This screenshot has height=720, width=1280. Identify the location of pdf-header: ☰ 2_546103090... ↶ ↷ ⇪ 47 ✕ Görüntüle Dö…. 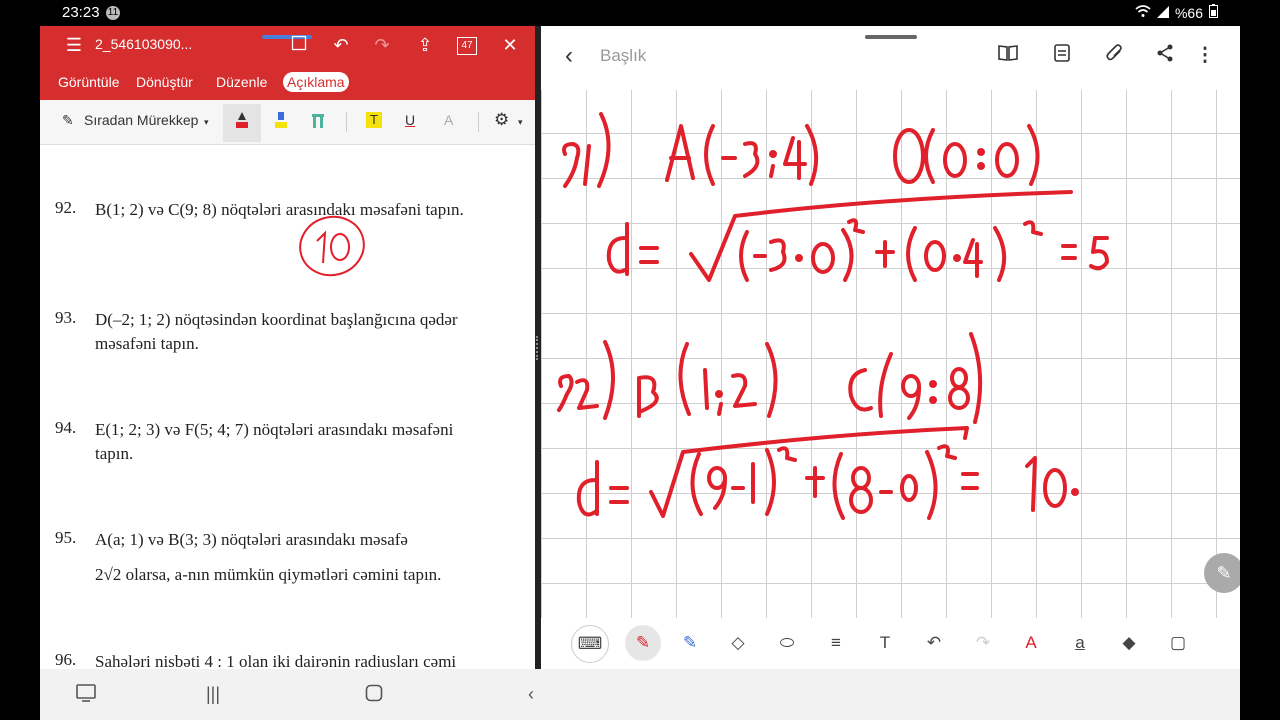
(287, 63).